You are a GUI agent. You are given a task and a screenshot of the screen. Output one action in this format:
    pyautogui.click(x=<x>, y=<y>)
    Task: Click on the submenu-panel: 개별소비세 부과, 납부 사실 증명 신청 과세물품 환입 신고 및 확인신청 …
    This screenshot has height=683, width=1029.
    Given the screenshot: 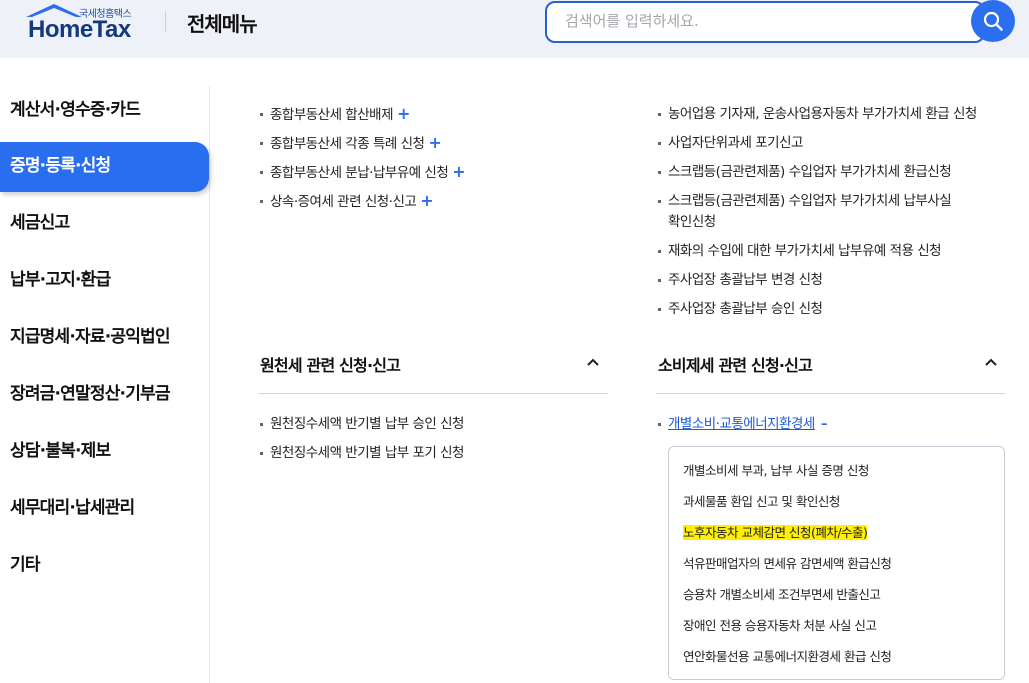 What is the action you would take?
    pyautogui.click(x=836, y=563)
    